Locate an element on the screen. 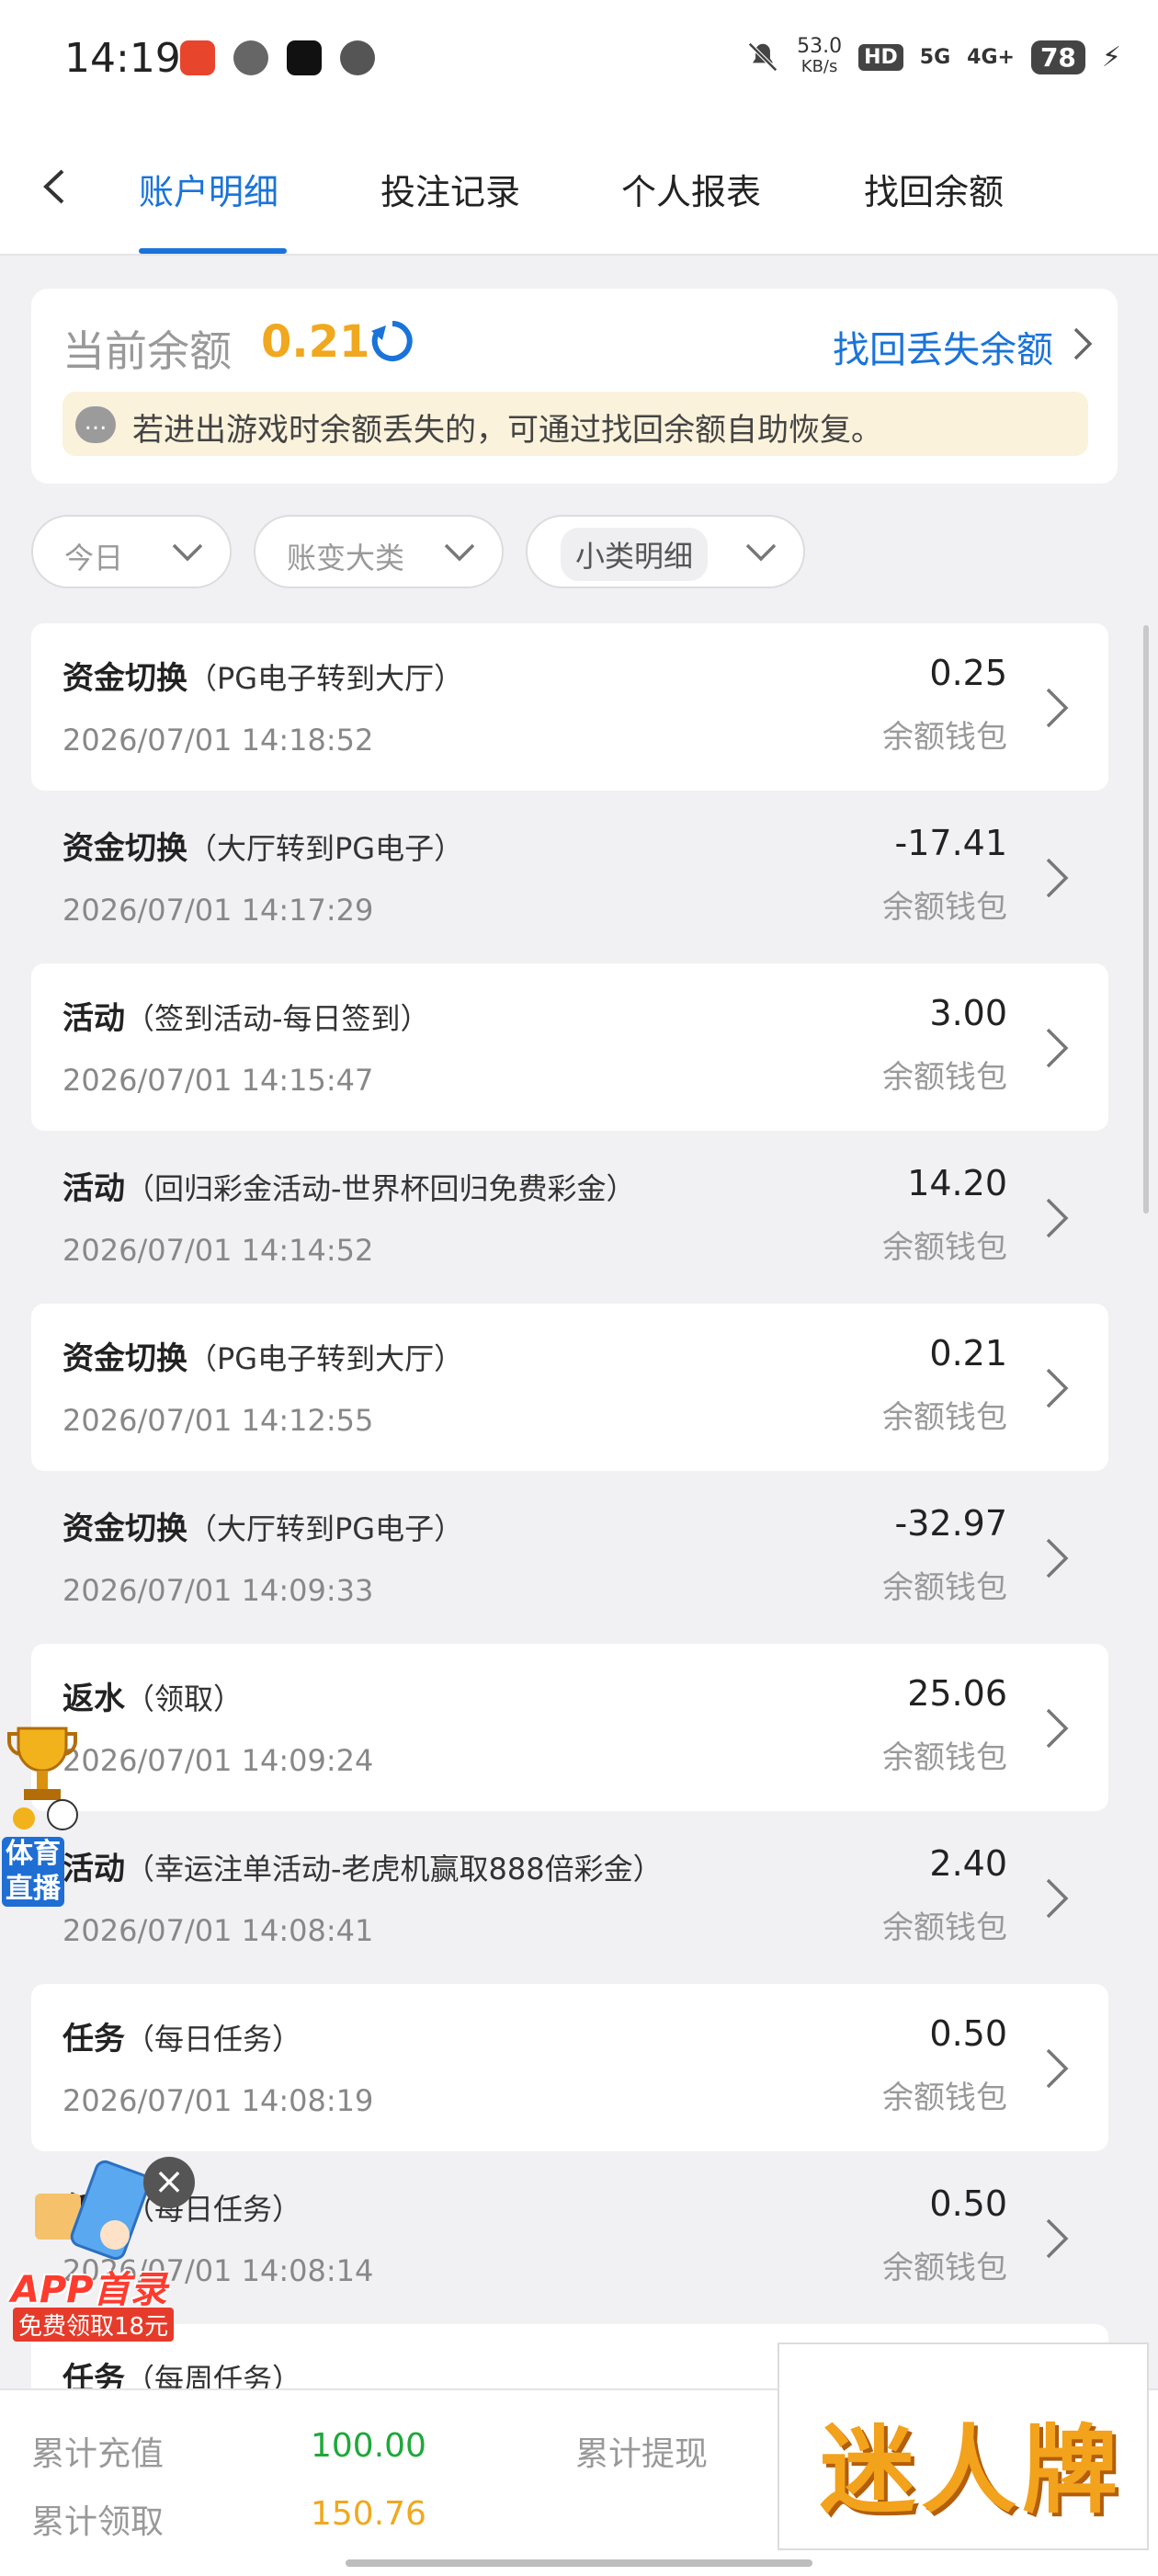 The image size is (1158, 2576). app-first-login-promo: × APP首录 免费领取18元 is located at coordinates (103, 2249).